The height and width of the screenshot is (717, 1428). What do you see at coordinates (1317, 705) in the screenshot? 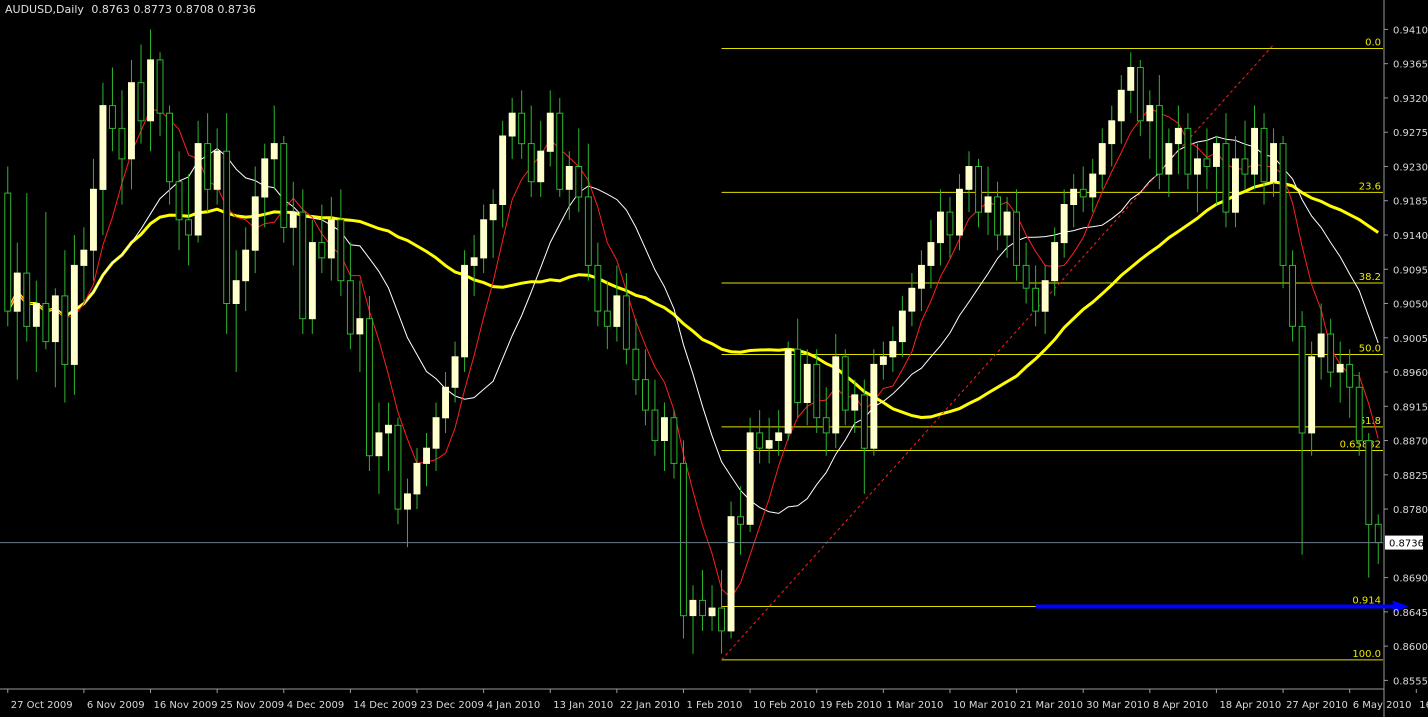
I see `x-tick-label: 27 Apr 2010` at bounding box center [1317, 705].